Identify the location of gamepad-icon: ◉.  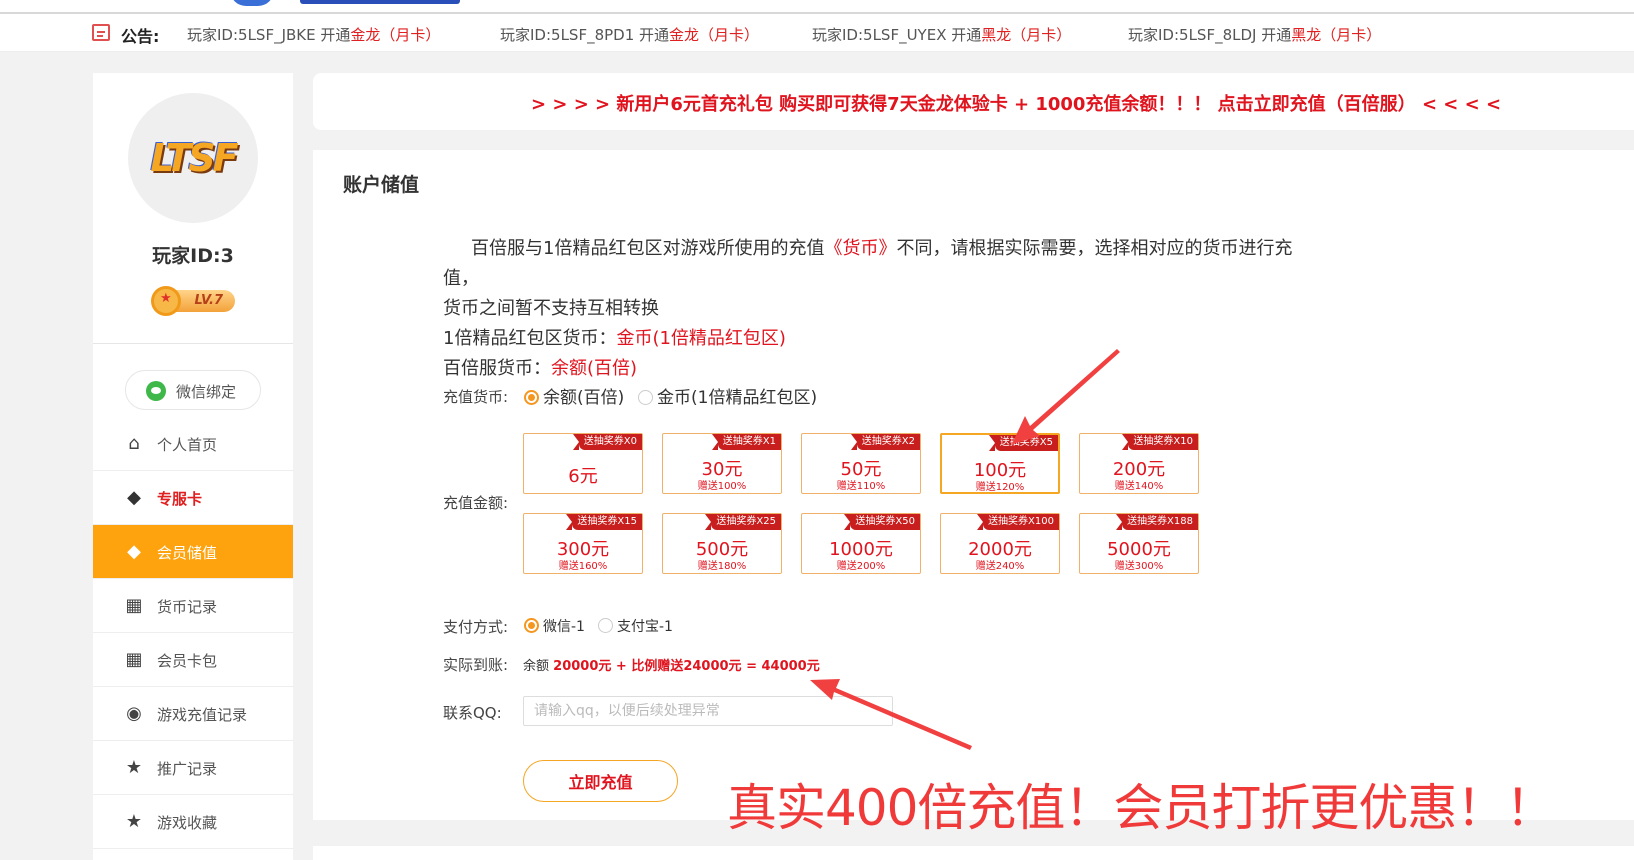
(134, 713).